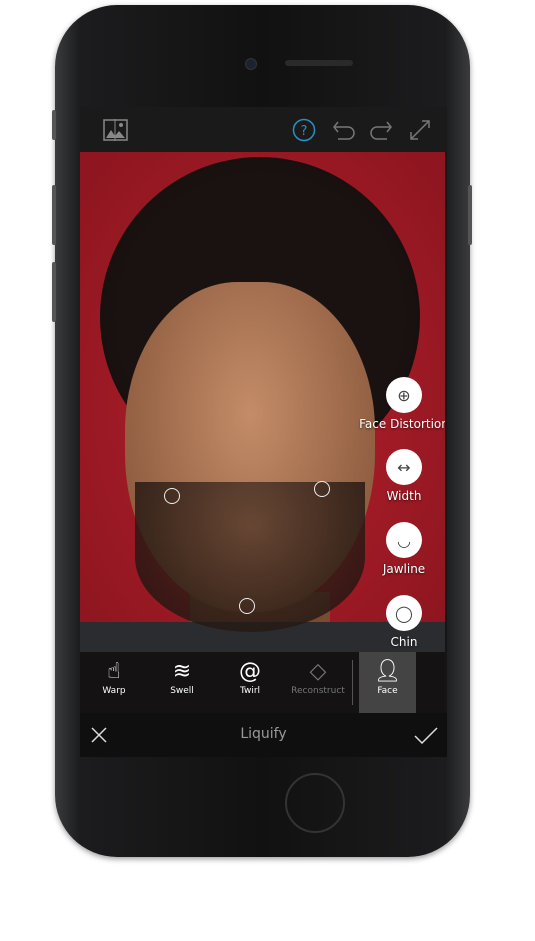 The width and height of the screenshot is (535, 941). Describe the element at coordinates (470, 215) in the screenshot. I see `power-button` at that location.